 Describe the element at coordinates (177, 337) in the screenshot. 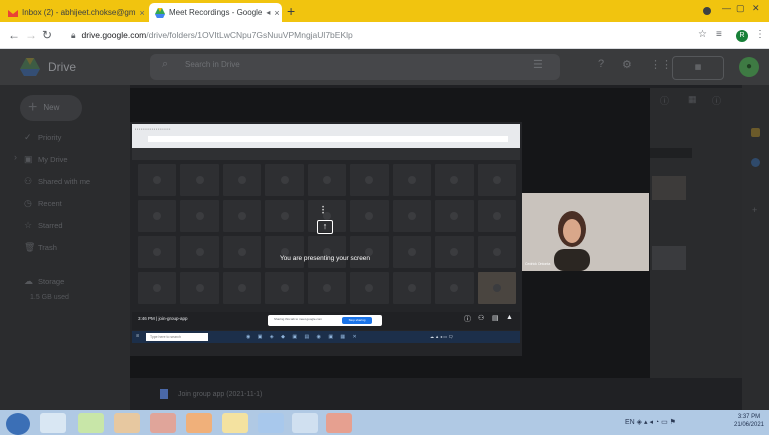

I see `inner-search-box: Type here to search` at that location.